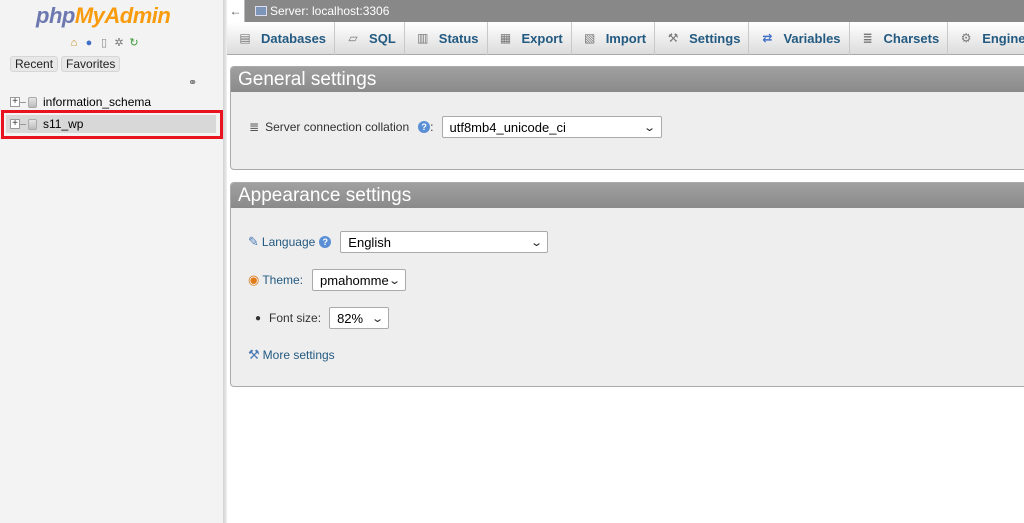  I want to click on language-row: ✎ Language ? English ⌄, so click(398, 242).